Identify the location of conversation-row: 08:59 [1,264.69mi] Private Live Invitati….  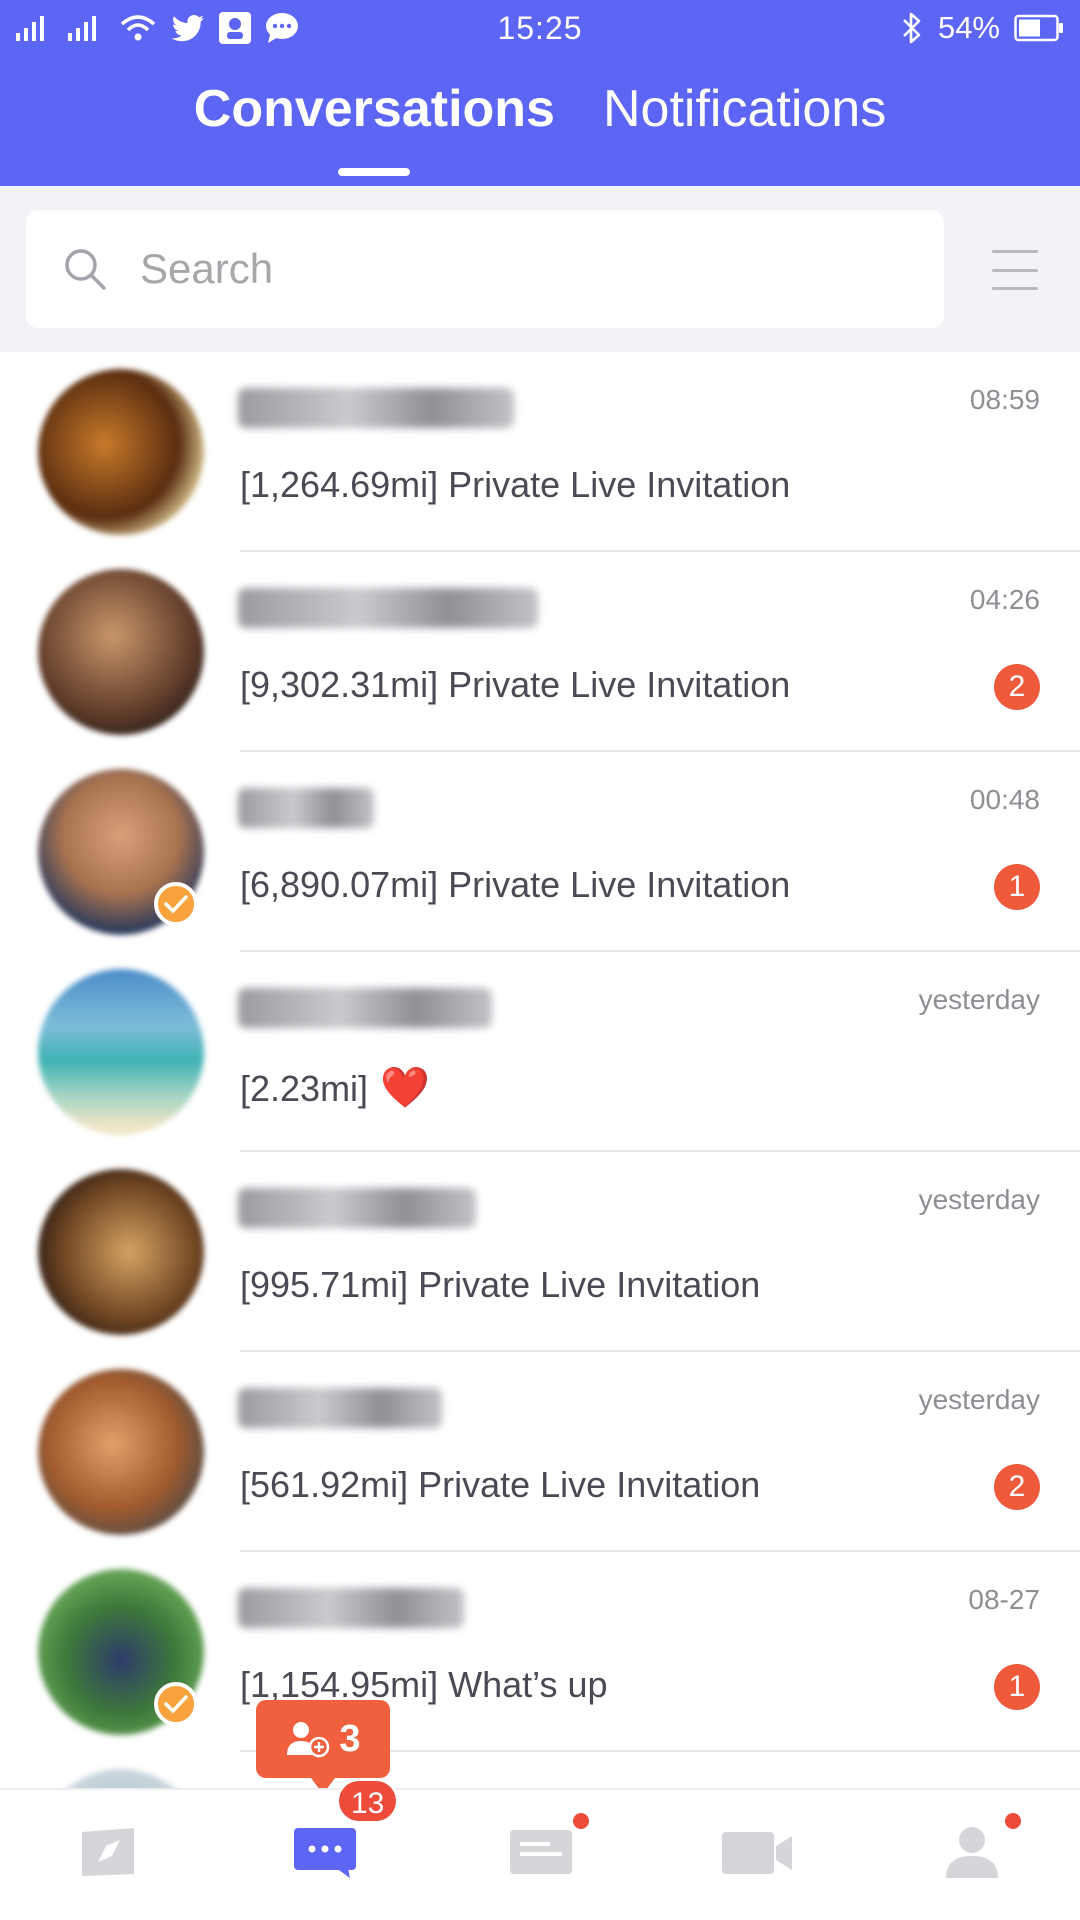
(540, 452).